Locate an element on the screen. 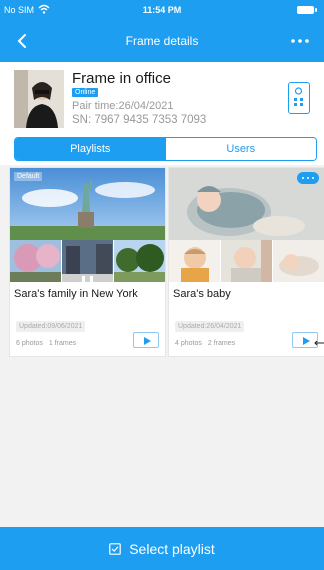 Image resolution: width=324 pixels, height=570 pixels. pair-time: Pair time:26/04/2021 is located at coordinates (123, 106).